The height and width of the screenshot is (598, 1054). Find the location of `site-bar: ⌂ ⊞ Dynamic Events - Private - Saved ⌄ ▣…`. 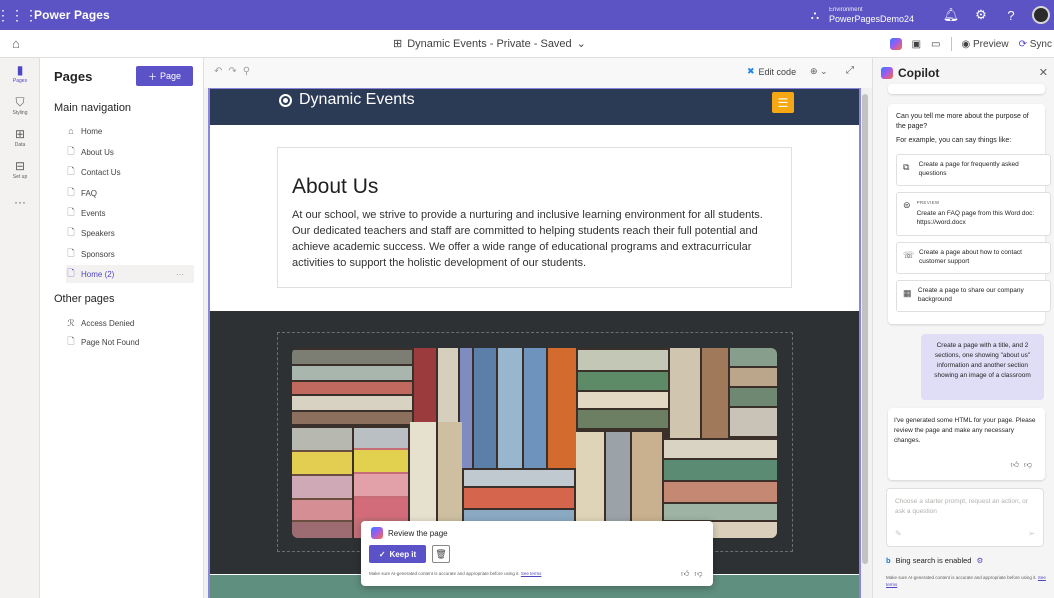

site-bar: ⌂ ⊞ Dynamic Events - Private - Saved ⌄ ▣… is located at coordinates (527, 44).